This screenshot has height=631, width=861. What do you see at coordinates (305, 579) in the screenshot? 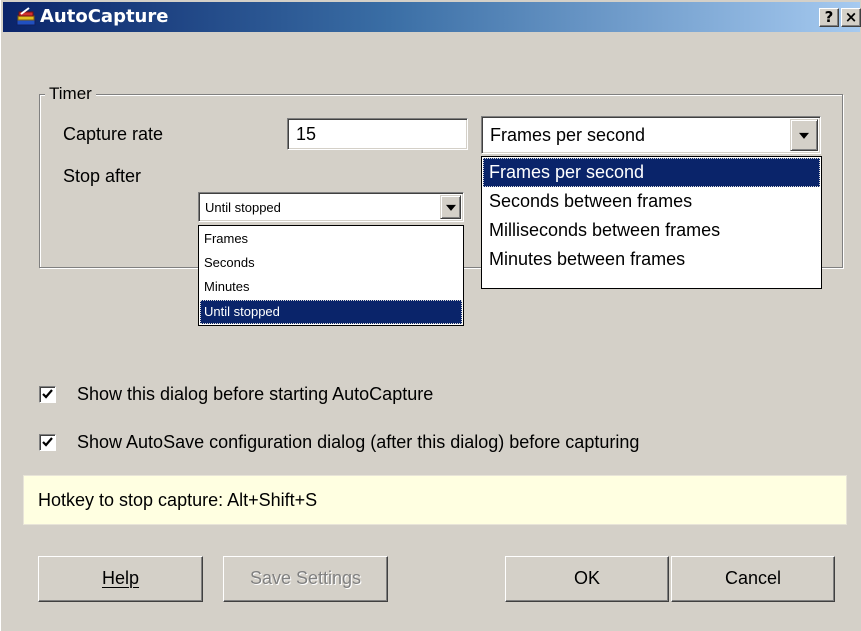
I see `save-settings-button: Save Settings` at bounding box center [305, 579].